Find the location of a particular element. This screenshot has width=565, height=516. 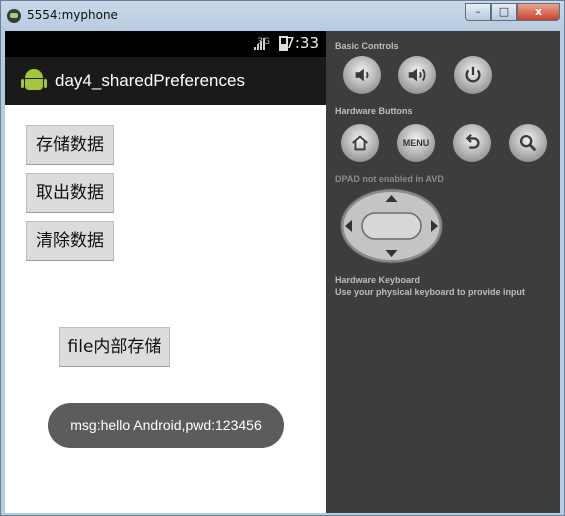

maximize-button: □ is located at coordinates (504, 12).